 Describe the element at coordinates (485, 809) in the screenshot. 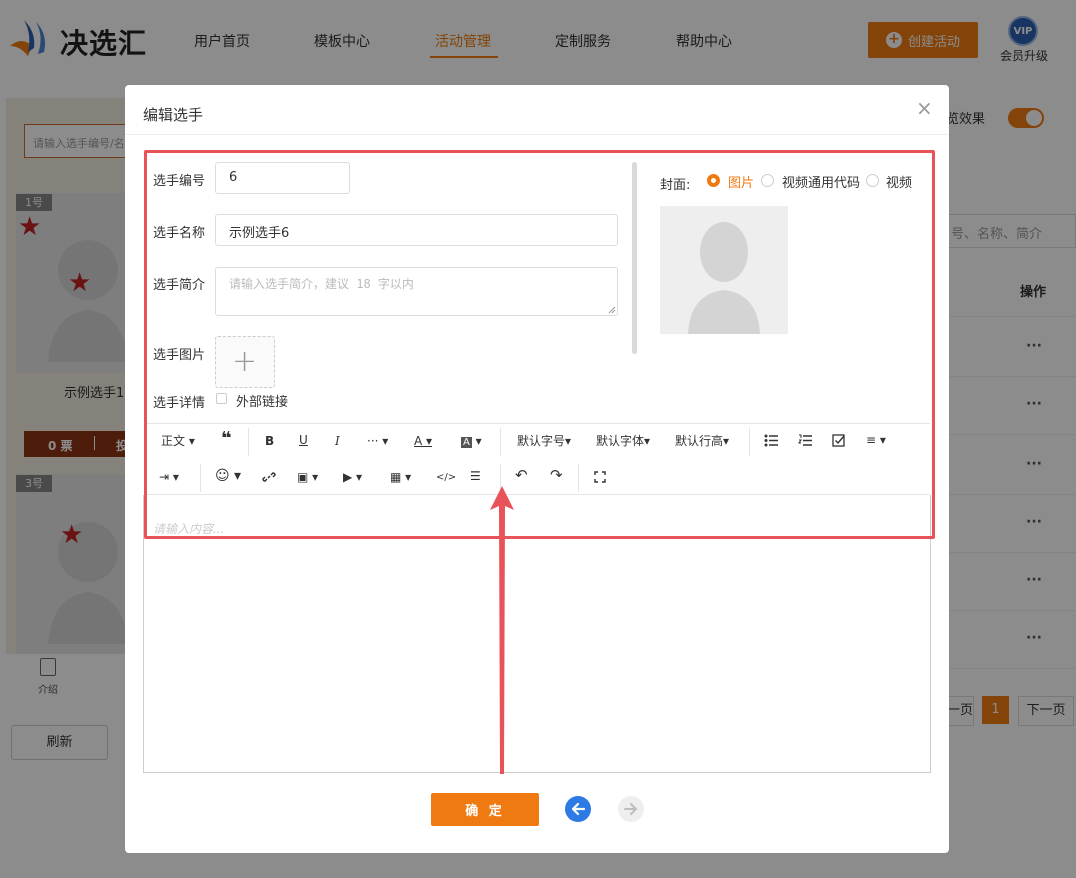

I see `confirm-button: 确 定` at that location.